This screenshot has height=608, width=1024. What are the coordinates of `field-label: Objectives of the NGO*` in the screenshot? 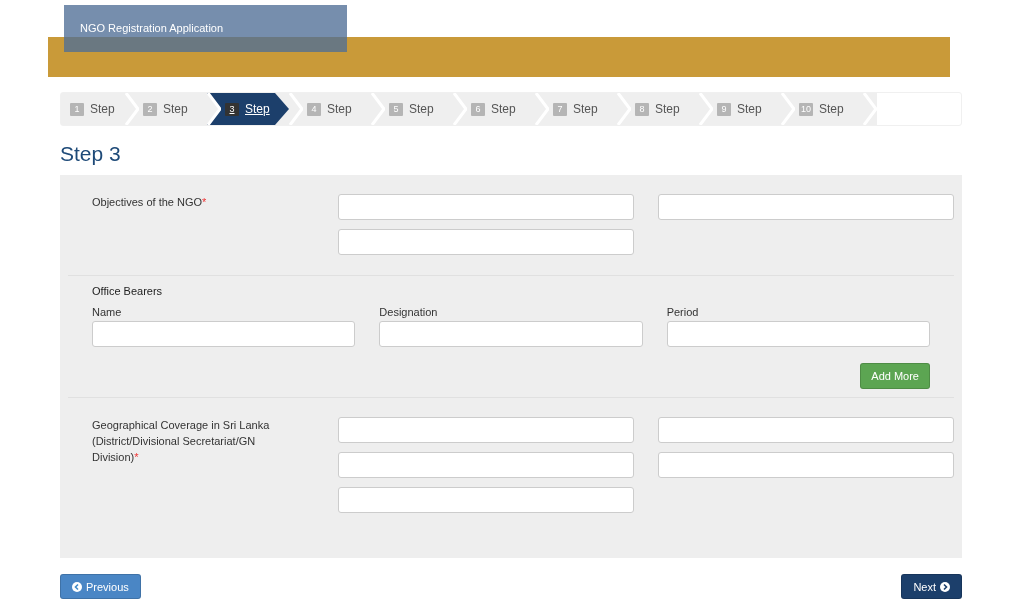 It's located at (150, 202).